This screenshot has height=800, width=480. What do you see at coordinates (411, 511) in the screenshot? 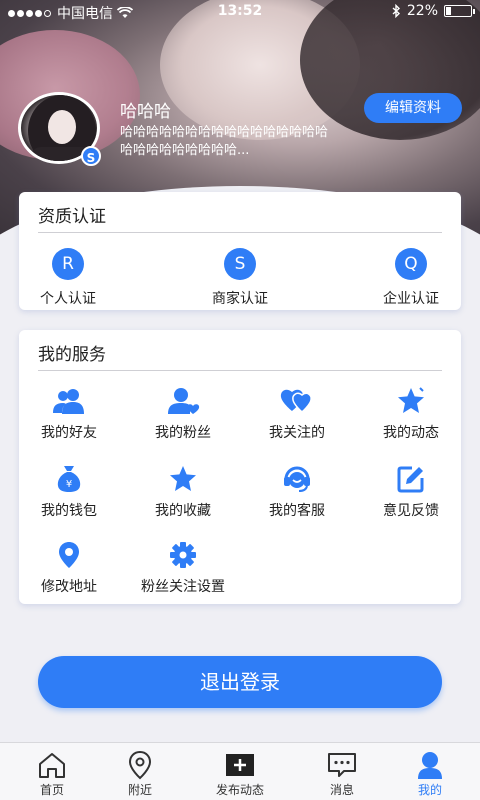
I see `service-feedback-label: 意见反馈` at bounding box center [411, 511].